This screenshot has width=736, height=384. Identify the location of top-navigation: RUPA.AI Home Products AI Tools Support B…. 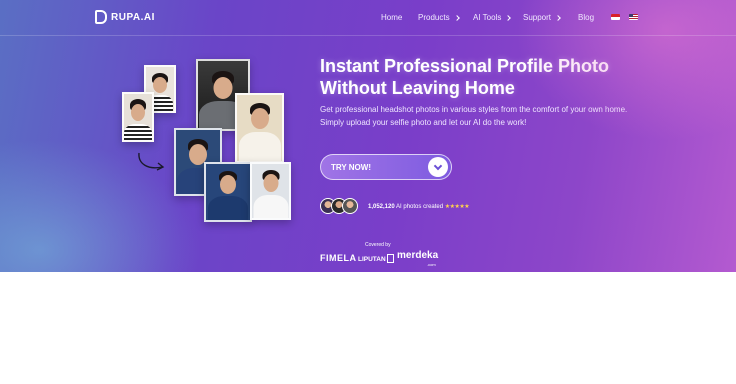
(368, 18).